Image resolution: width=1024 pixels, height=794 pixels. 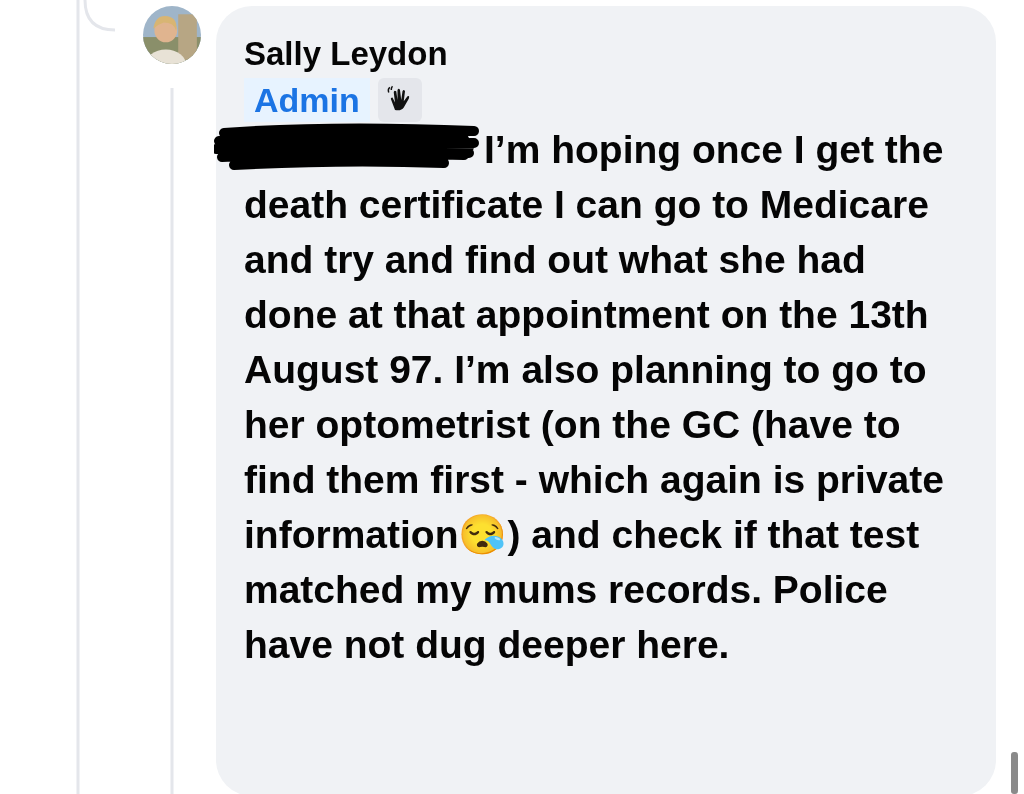 I want to click on scrollbar, so click(x=1014, y=773).